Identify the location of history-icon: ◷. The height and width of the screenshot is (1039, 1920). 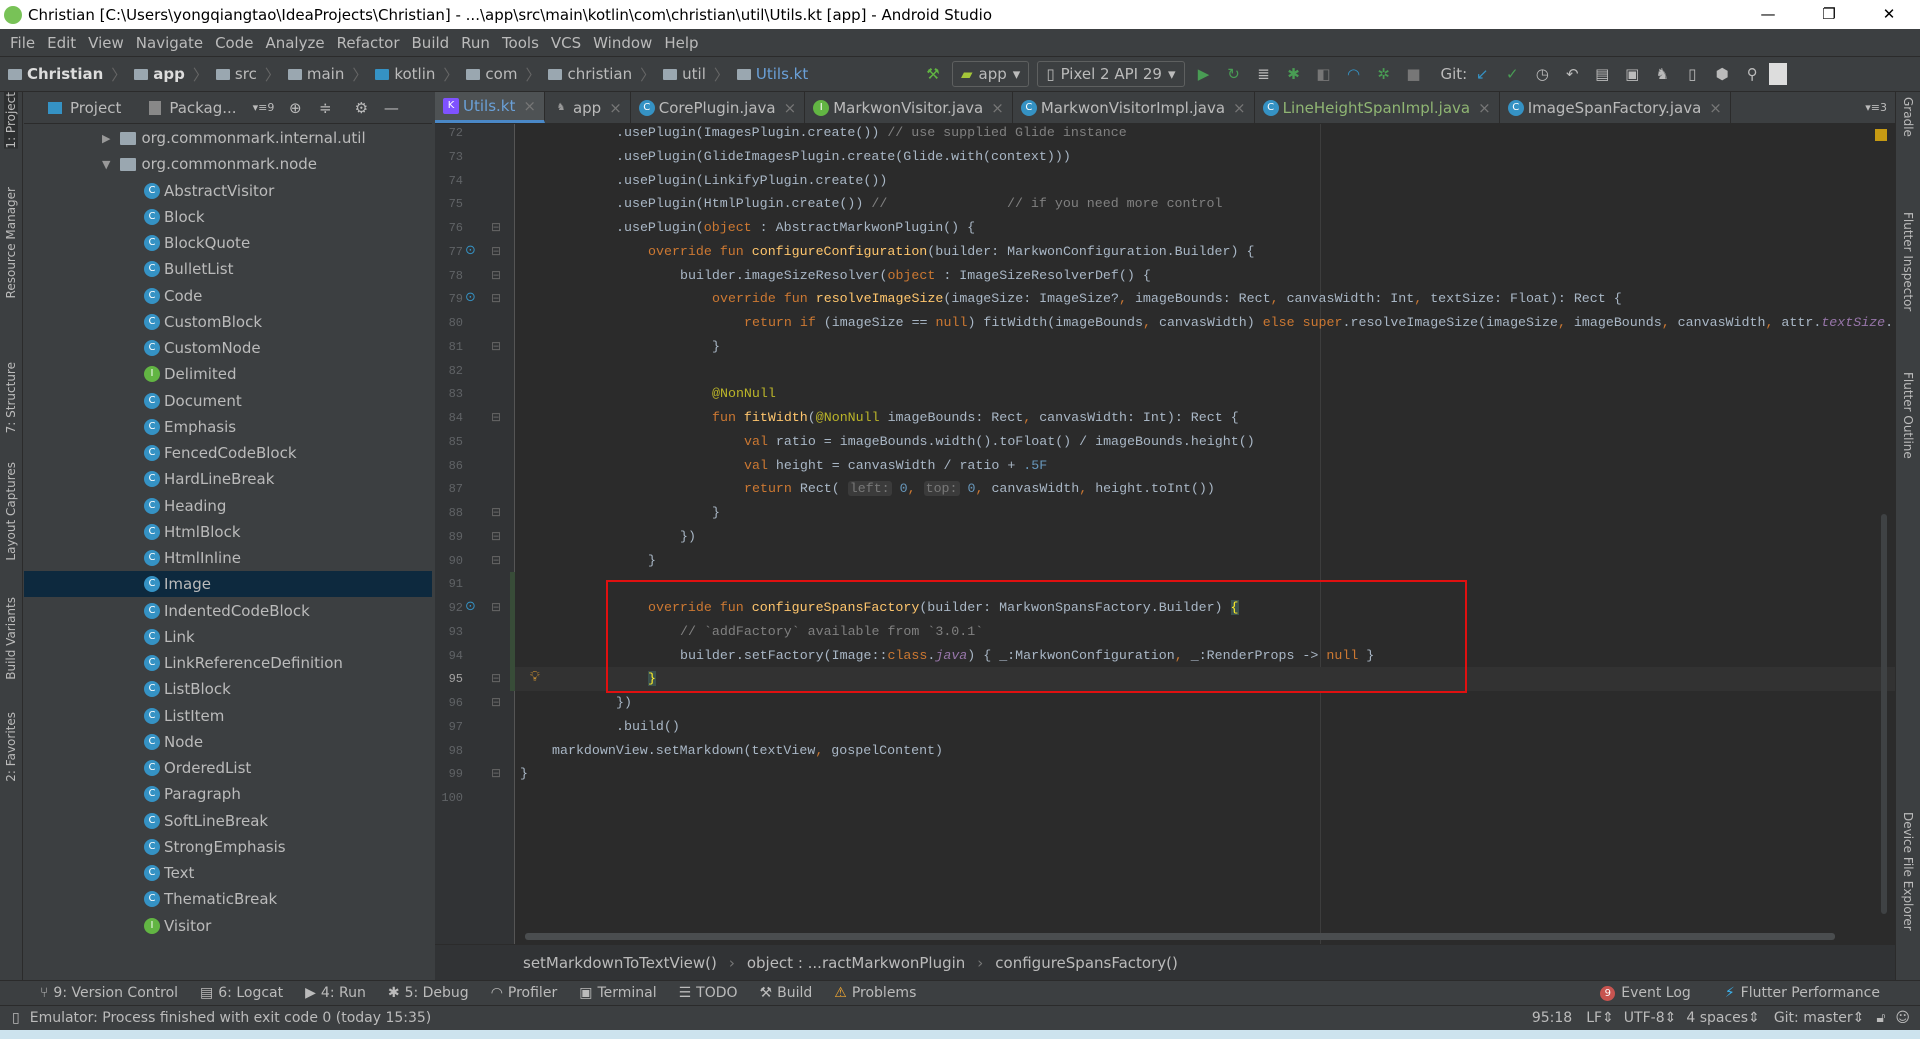
(1542, 74).